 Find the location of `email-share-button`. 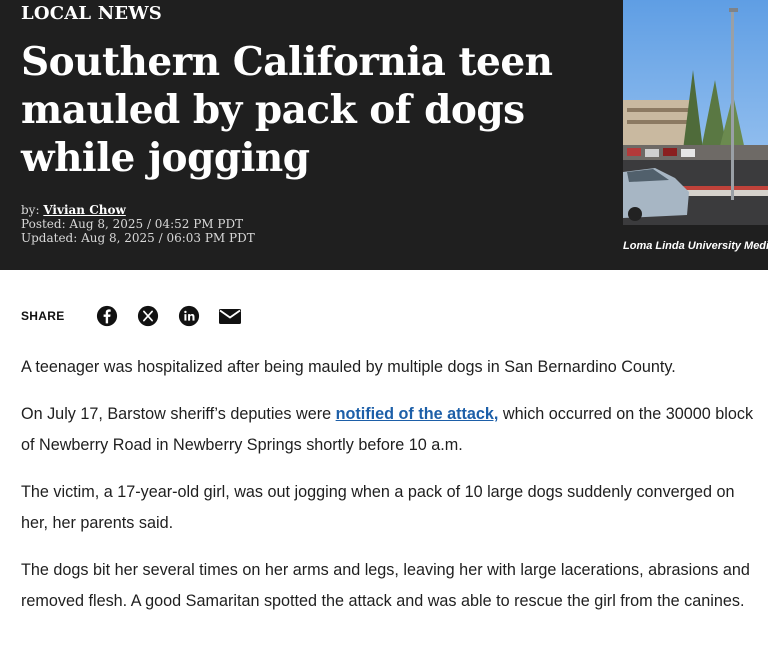

email-share-button is located at coordinates (230, 316).